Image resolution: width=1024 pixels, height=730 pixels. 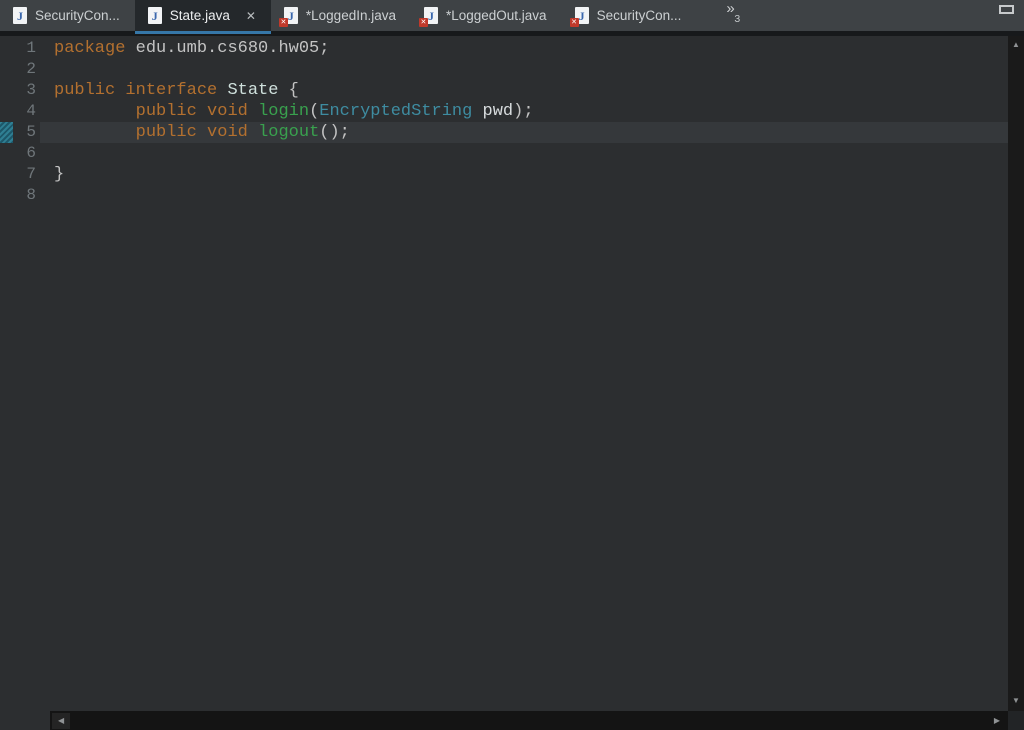 I want to click on code-token-plain: );, so click(x=523, y=111).